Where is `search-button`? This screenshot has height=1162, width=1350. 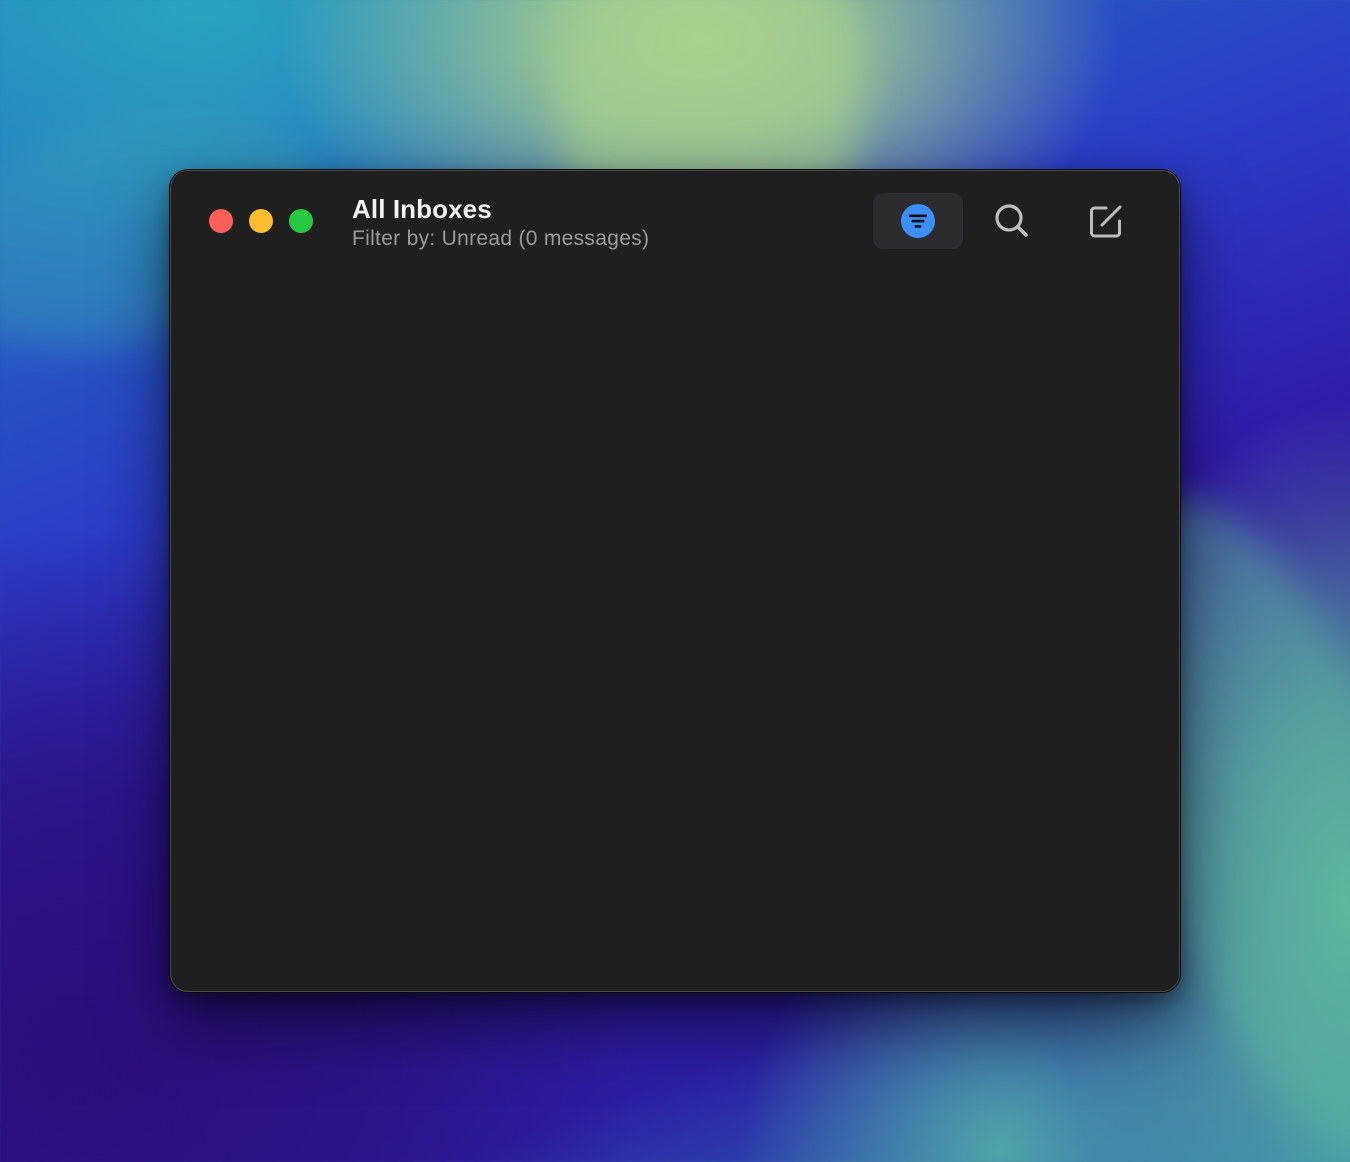
search-button is located at coordinates (1012, 221).